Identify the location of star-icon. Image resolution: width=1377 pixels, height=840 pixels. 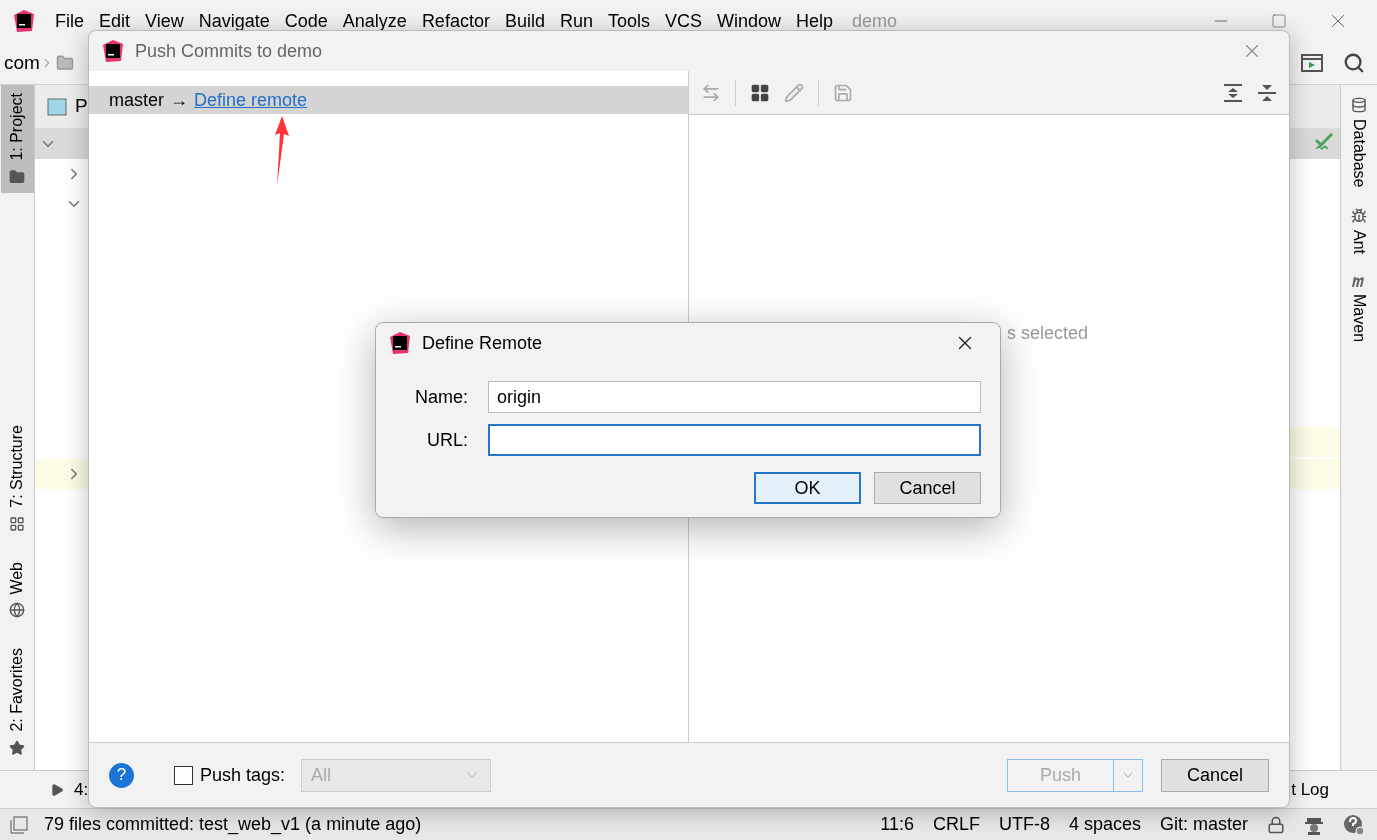
(17, 748).